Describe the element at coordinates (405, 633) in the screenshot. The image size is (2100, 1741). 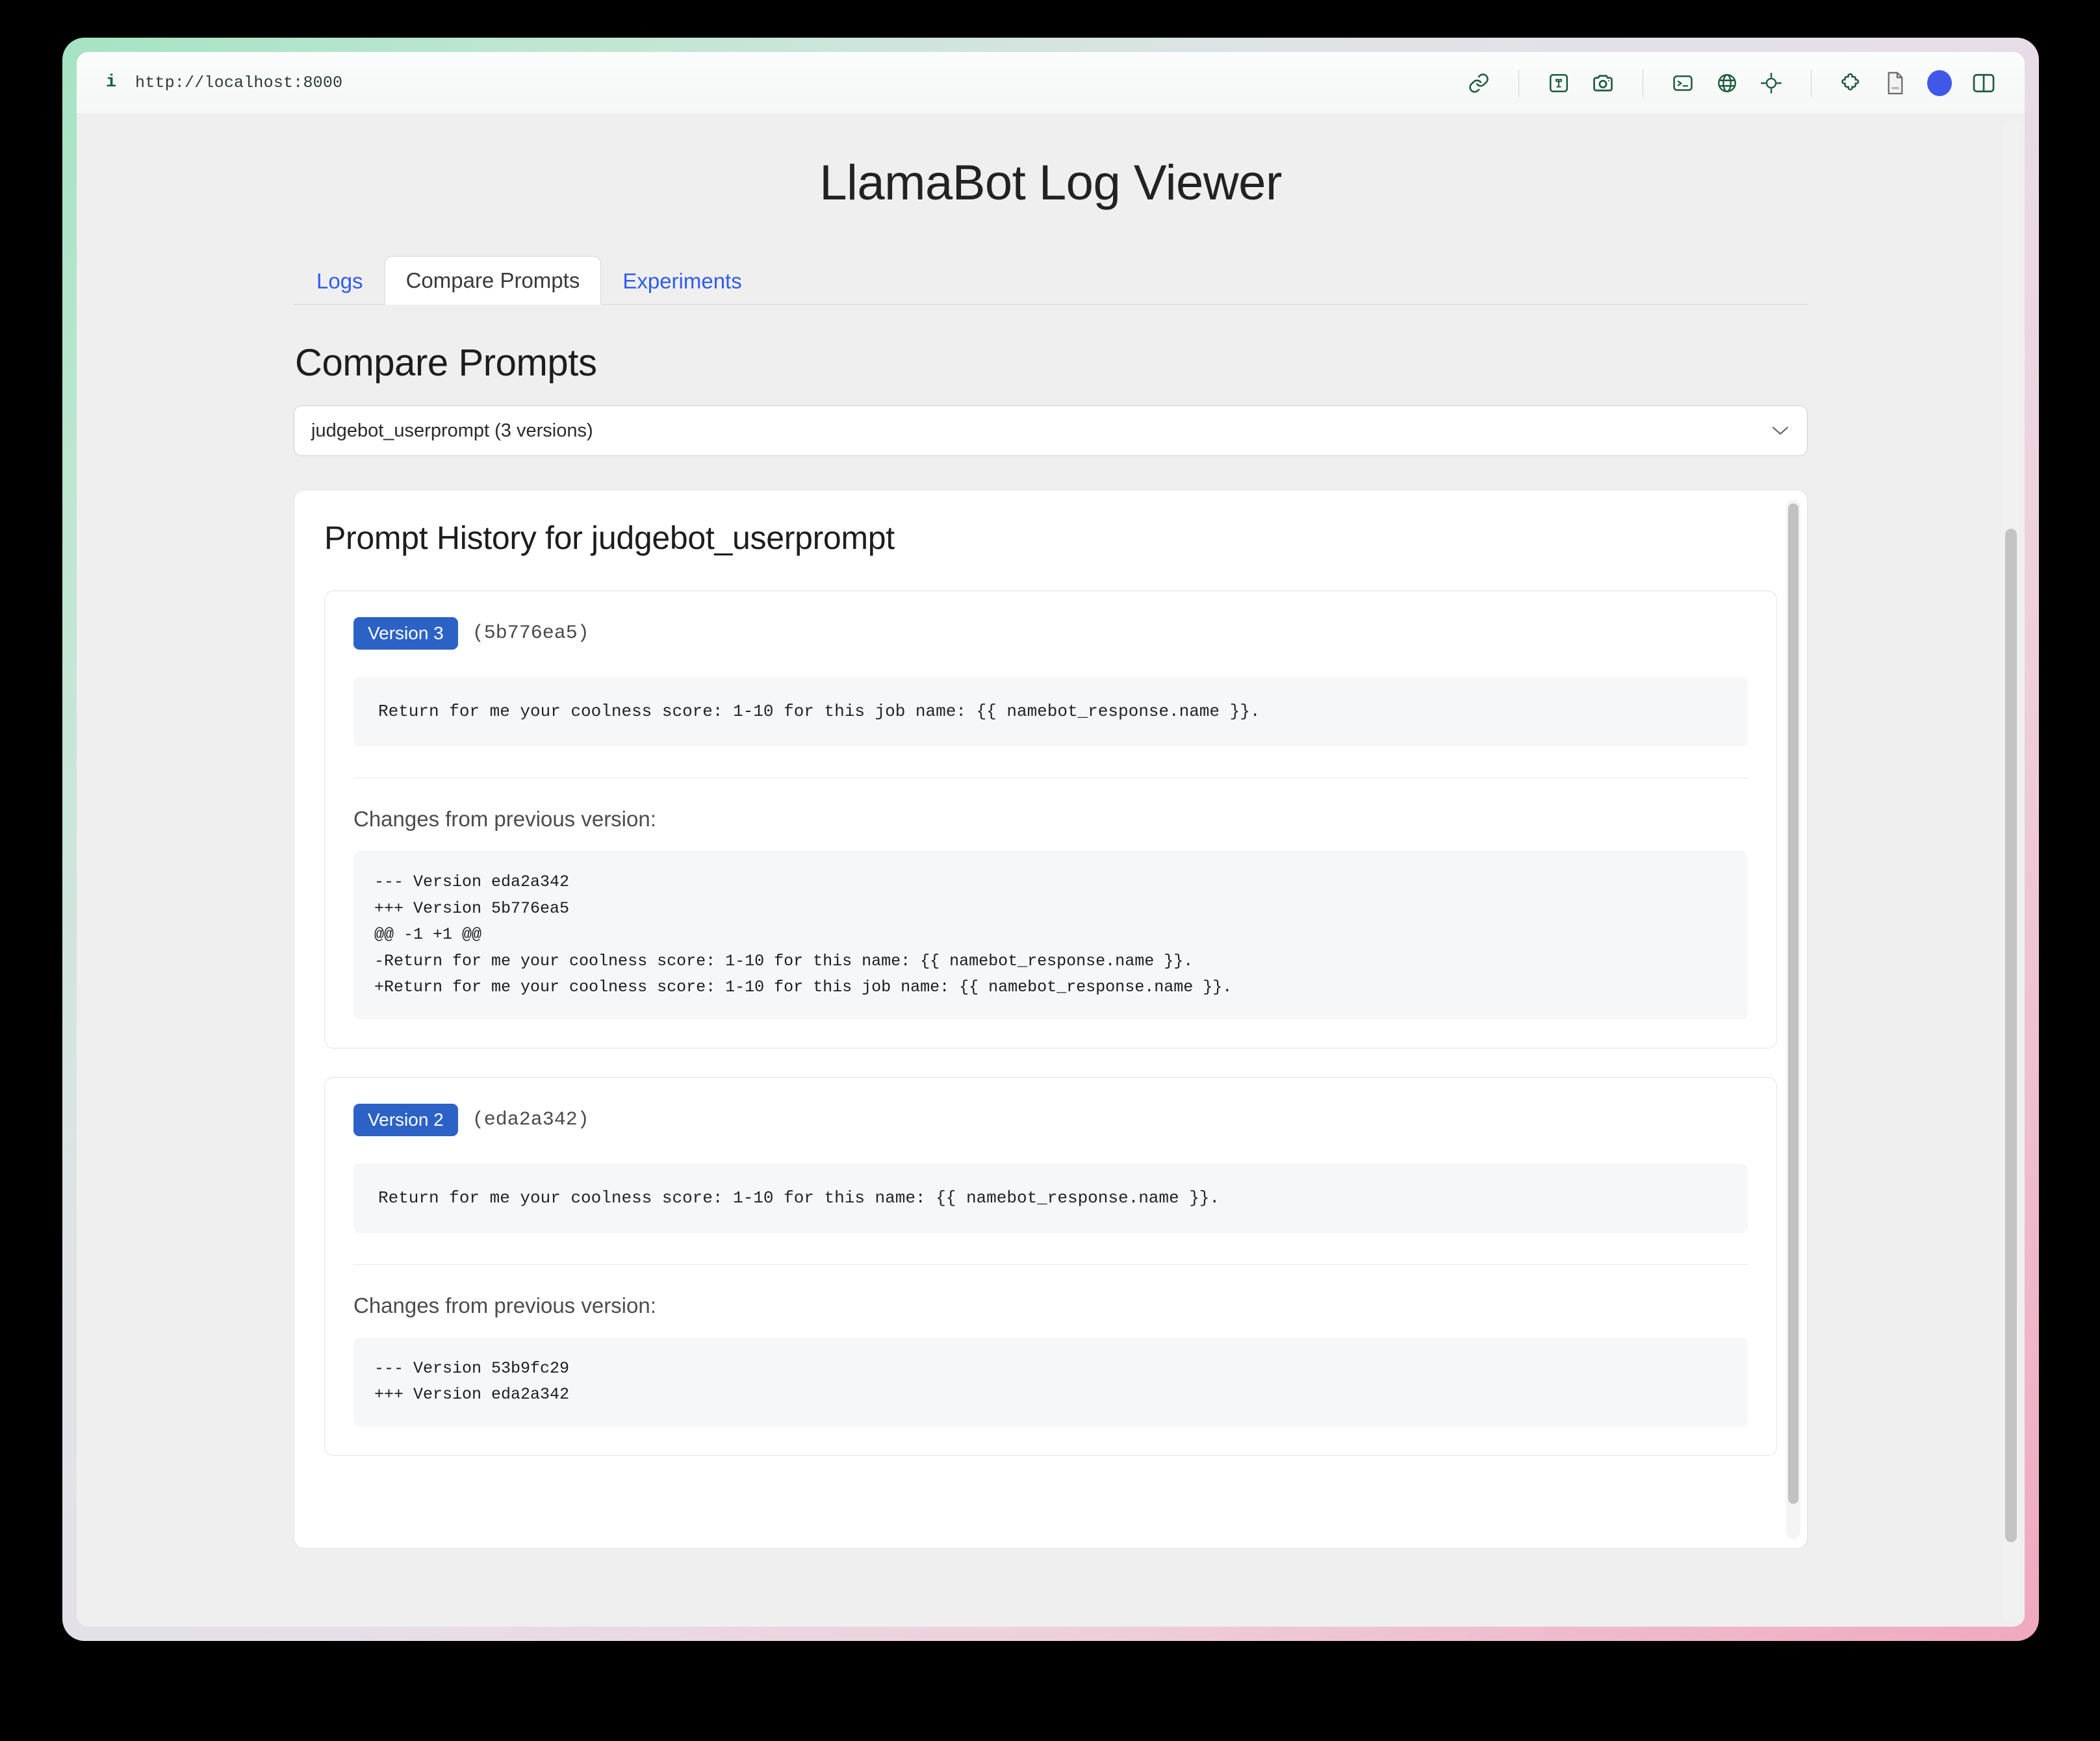
I see `version-badge: Version 3` at that location.